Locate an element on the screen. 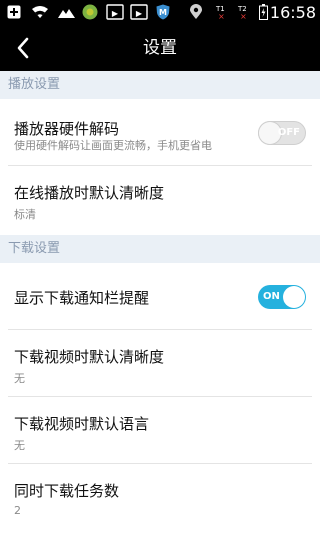 The image size is (320, 533). row-title: 下载视频时默认清晰度 is located at coordinates (89, 357).